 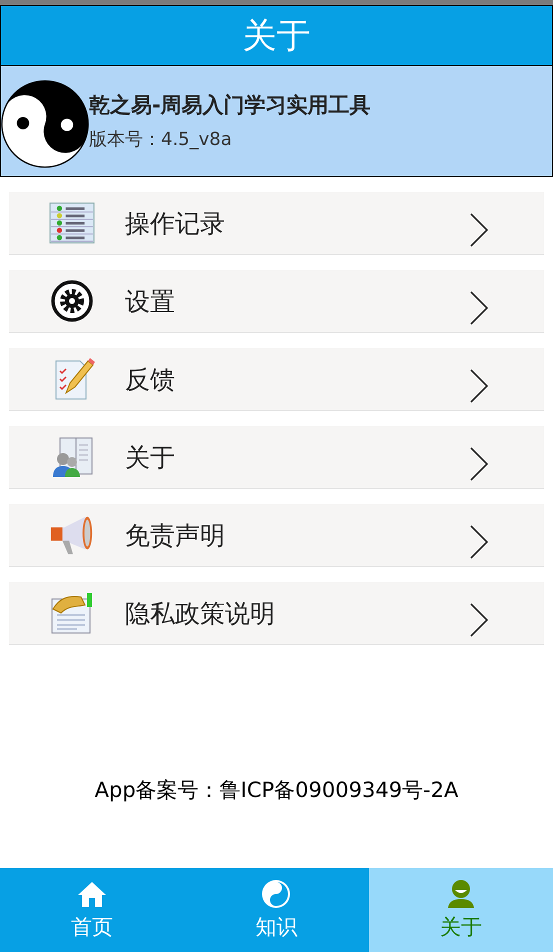 What do you see at coordinates (276, 535) in the screenshot?
I see `menu-item: 免责声明` at bounding box center [276, 535].